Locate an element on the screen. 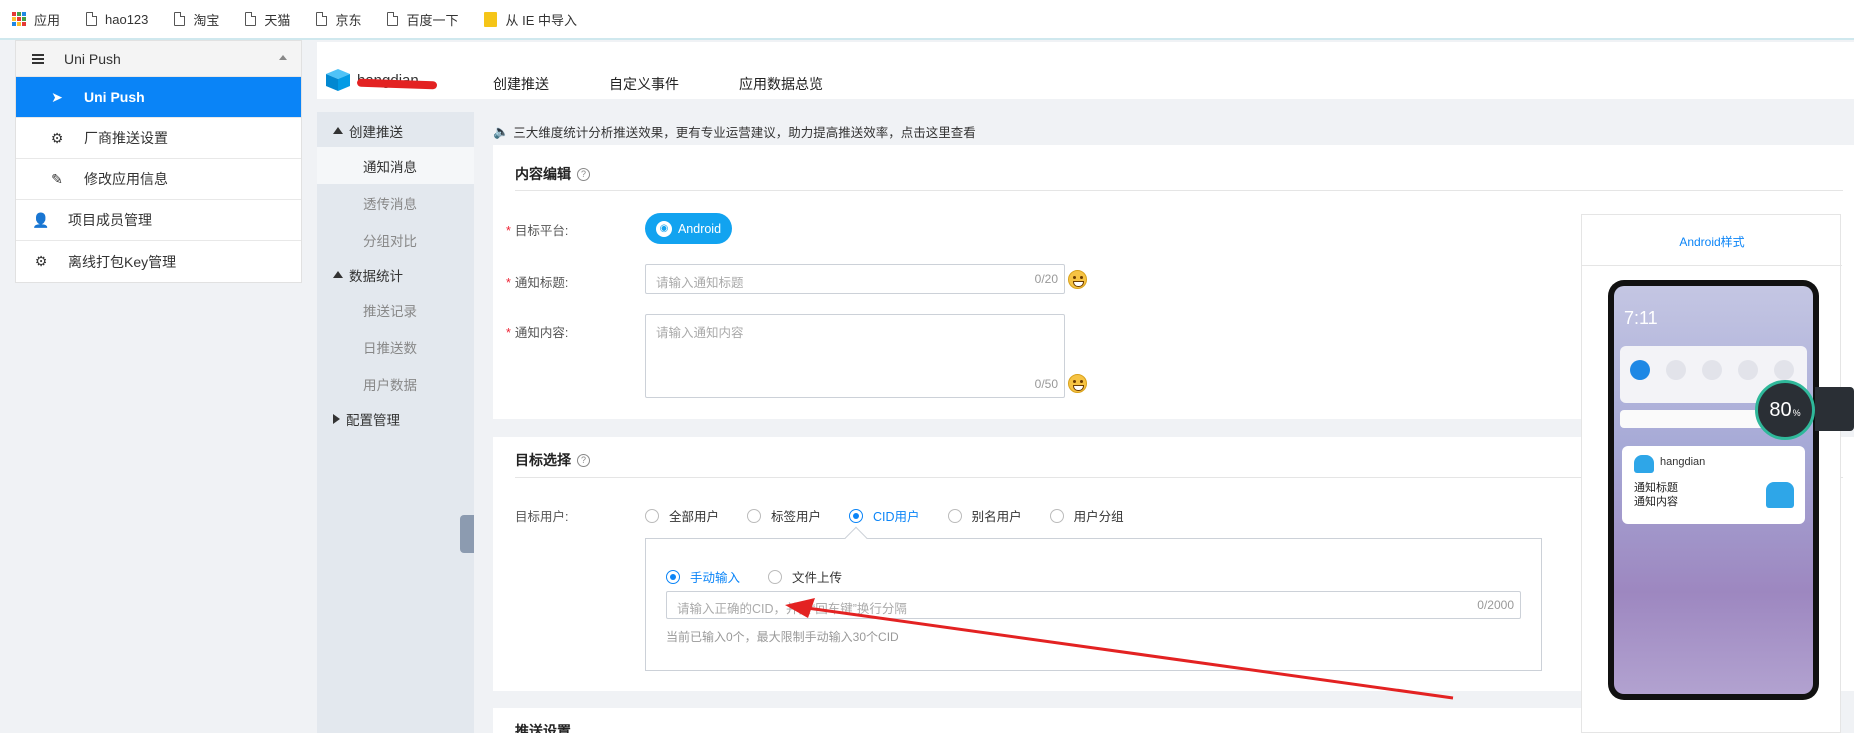 Image resolution: width=1854 pixels, height=733 pixels. bookmark-hao123: hao123 is located at coordinates (117, 19).